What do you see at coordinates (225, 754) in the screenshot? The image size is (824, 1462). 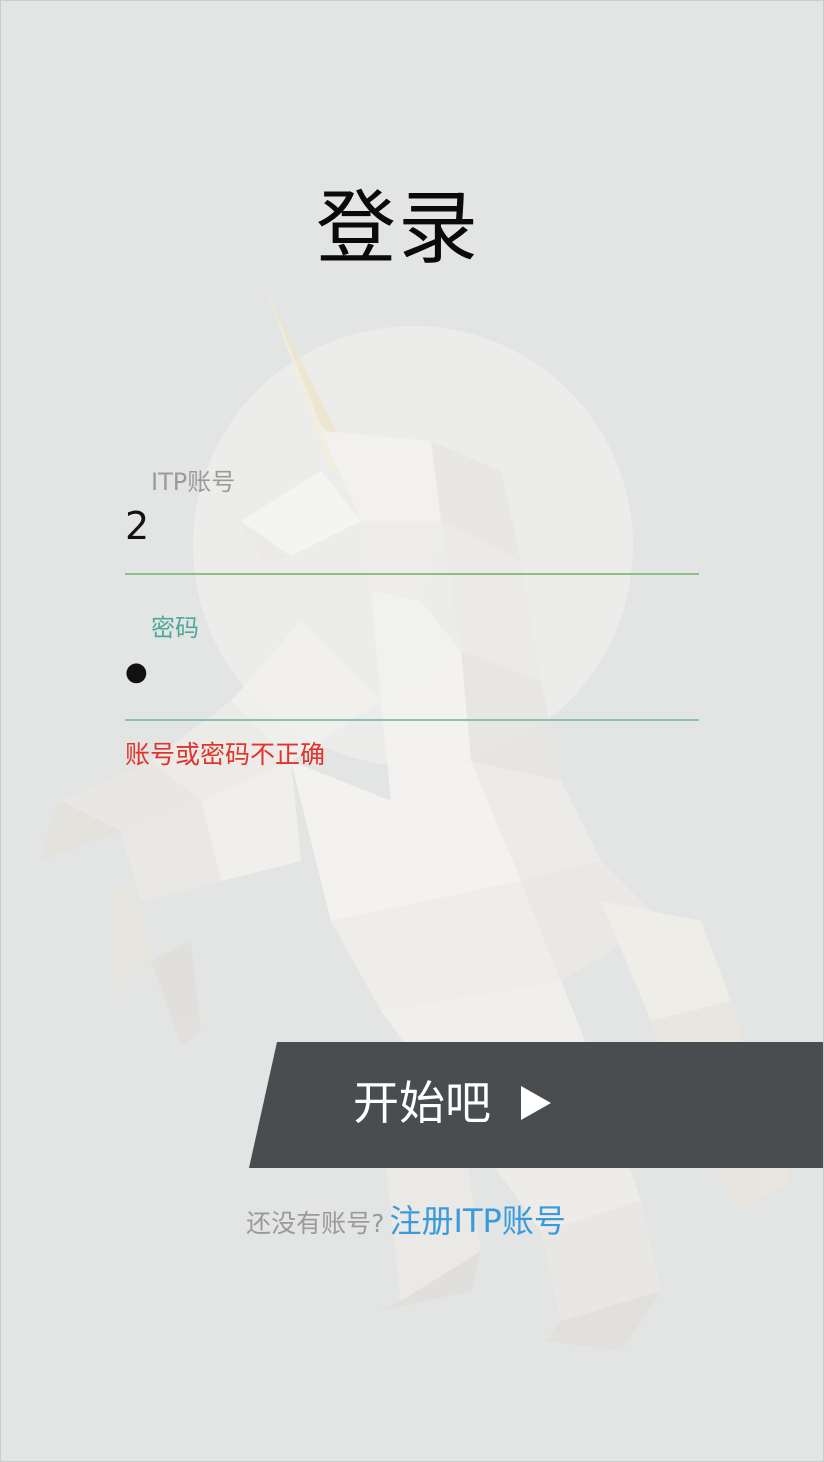 I see `error-message: 账号或密码不正确` at bounding box center [225, 754].